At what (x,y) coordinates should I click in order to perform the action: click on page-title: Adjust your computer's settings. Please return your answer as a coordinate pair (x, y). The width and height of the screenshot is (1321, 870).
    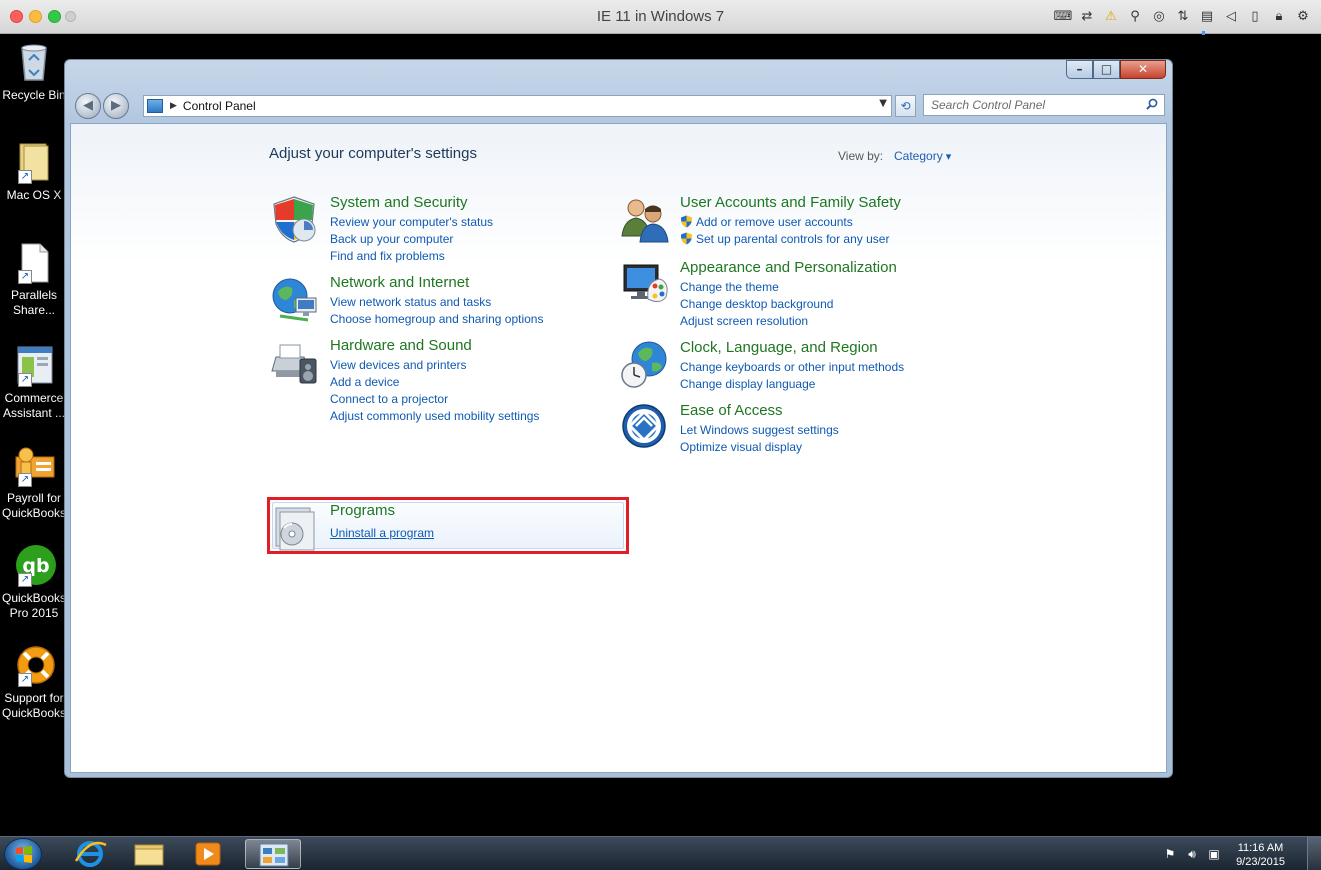
    Looking at the image, I should click on (373, 153).